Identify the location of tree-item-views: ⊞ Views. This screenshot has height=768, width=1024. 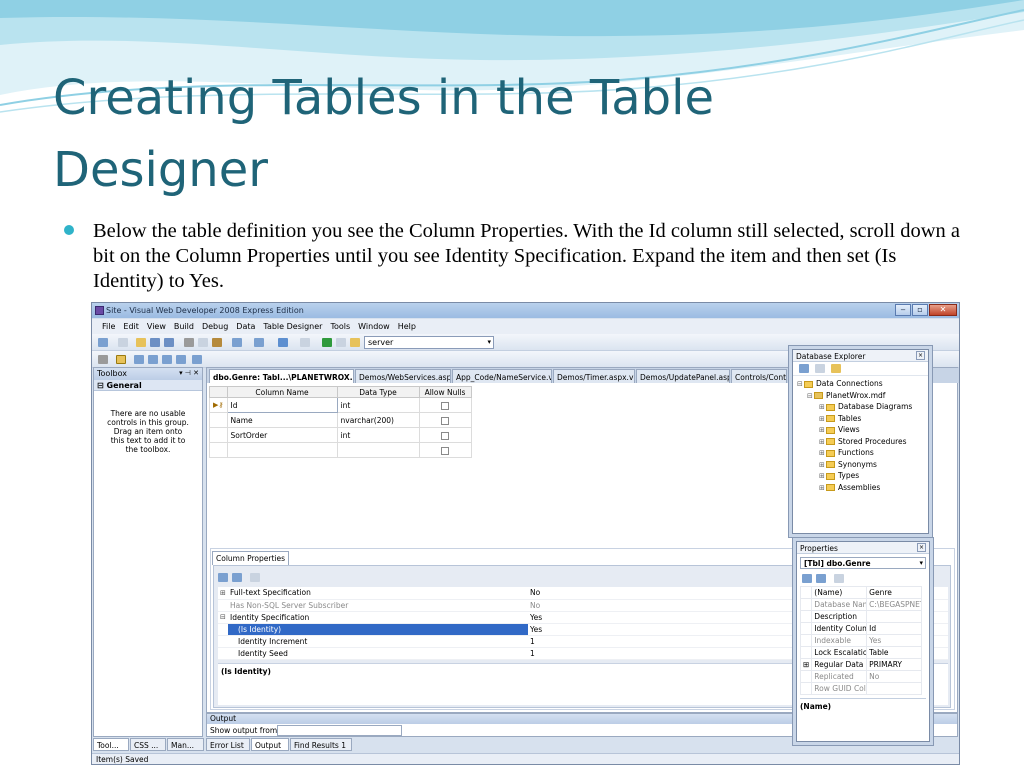
(860, 431).